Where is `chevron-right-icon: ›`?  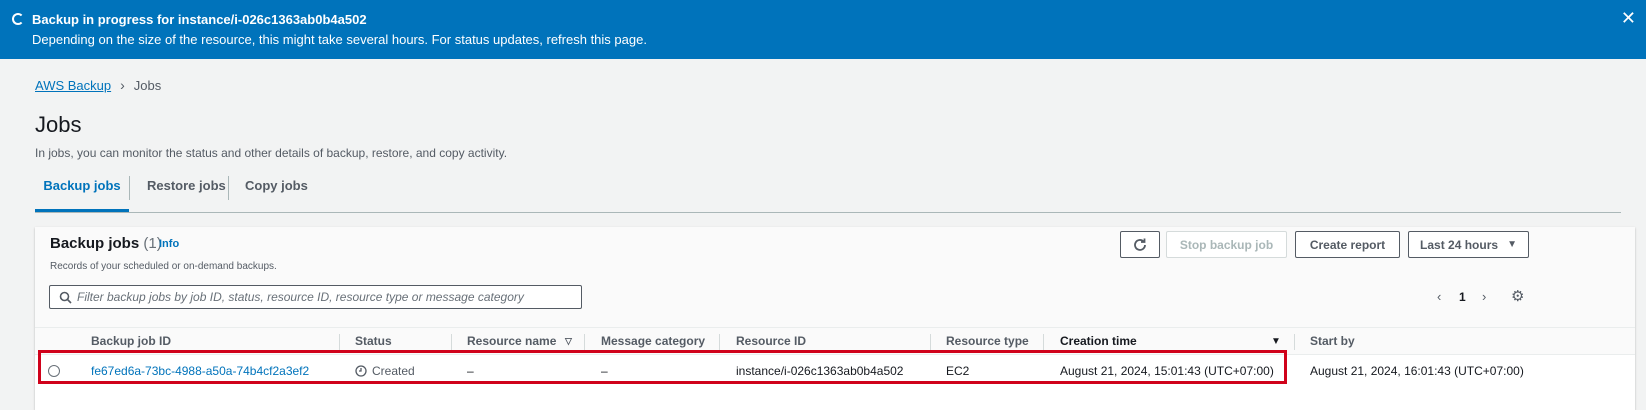 chevron-right-icon: › is located at coordinates (122, 85).